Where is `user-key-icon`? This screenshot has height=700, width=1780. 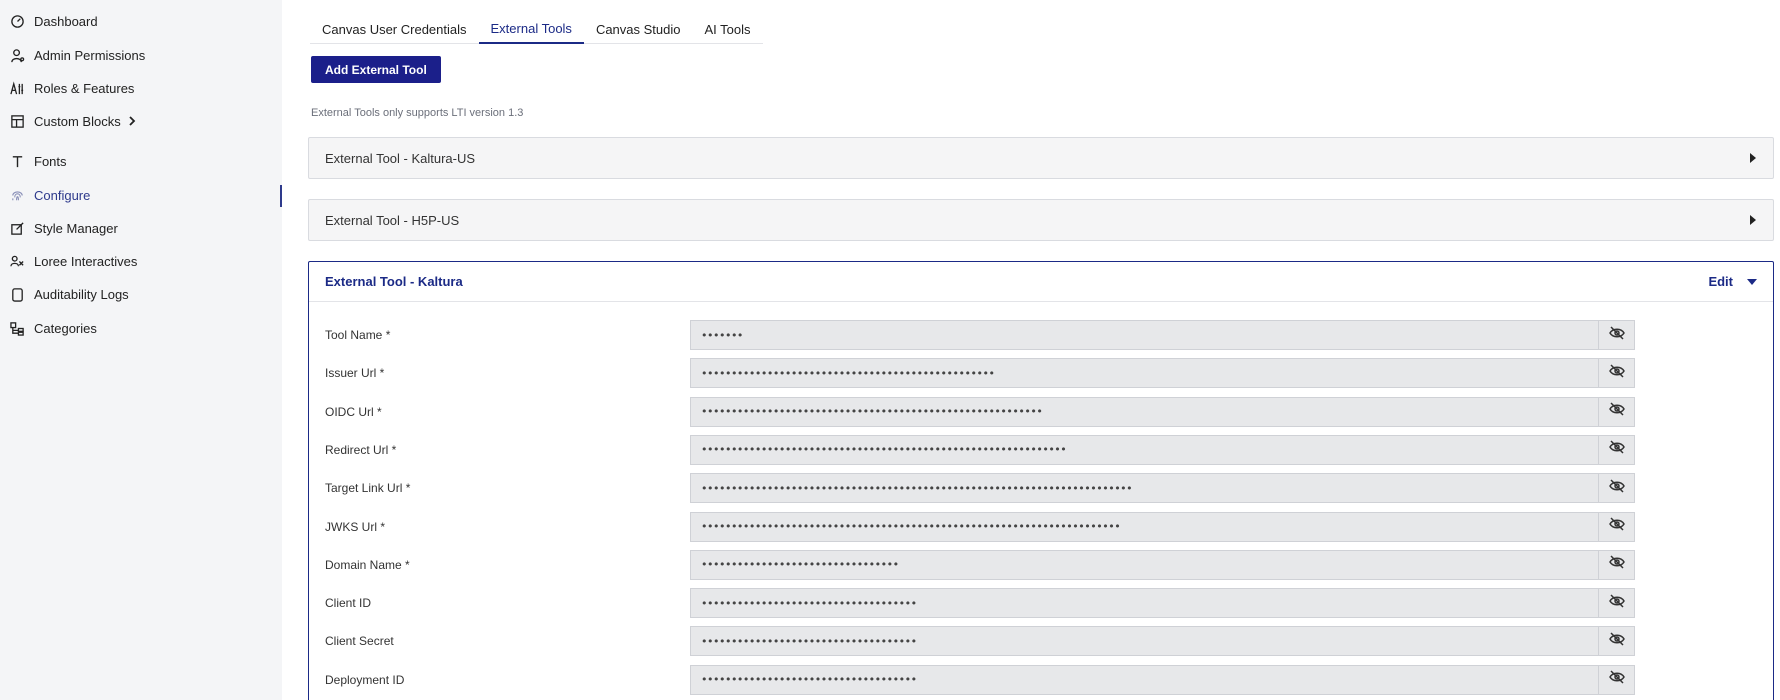 user-key-icon is located at coordinates (17, 55).